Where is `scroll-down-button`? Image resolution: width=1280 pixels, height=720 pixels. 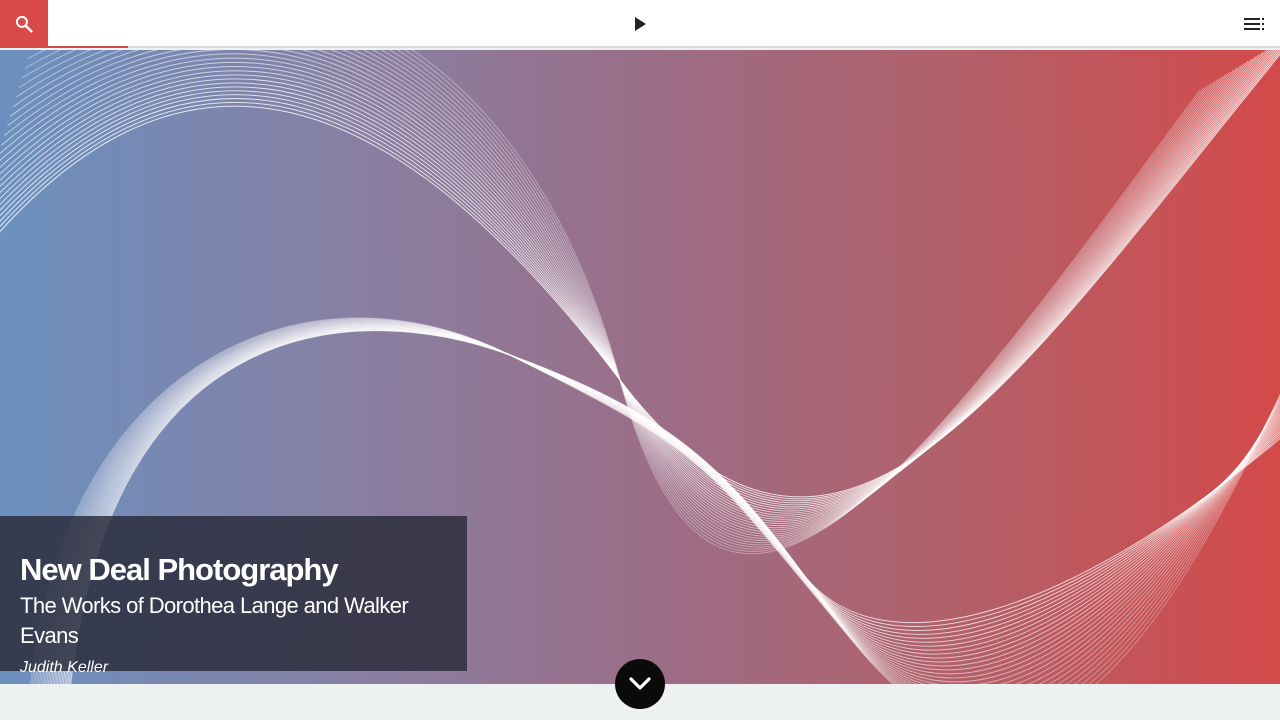 scroll-down-button is located at coordinates (640, 684).